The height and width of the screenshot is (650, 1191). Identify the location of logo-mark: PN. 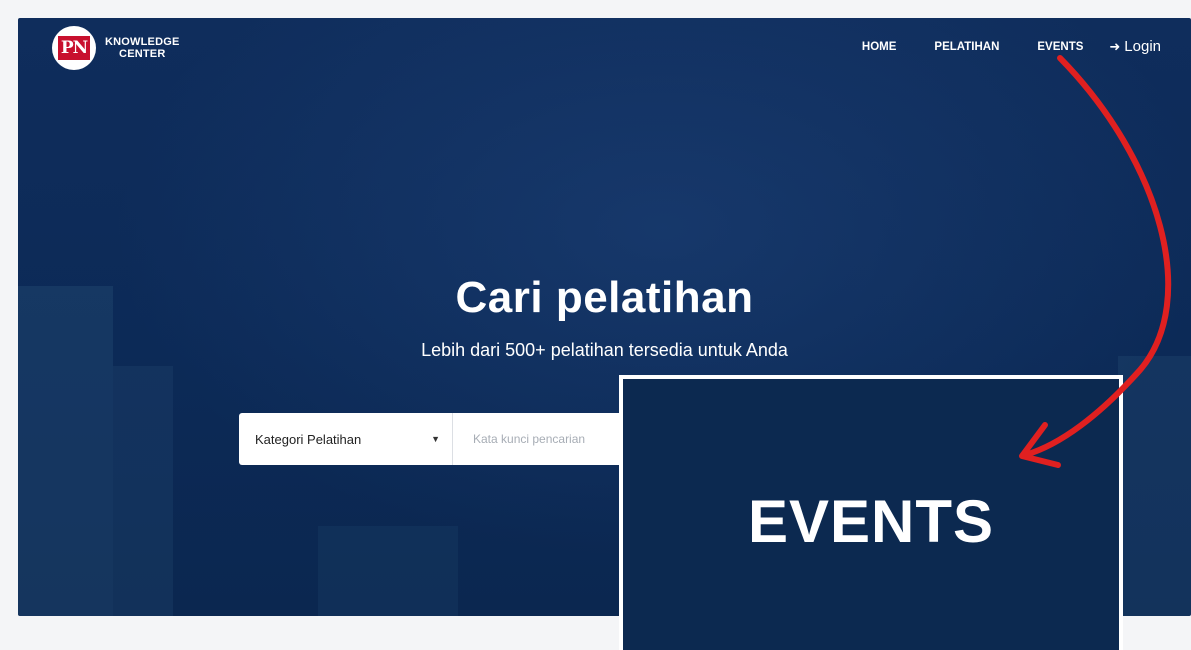
(74, 48).